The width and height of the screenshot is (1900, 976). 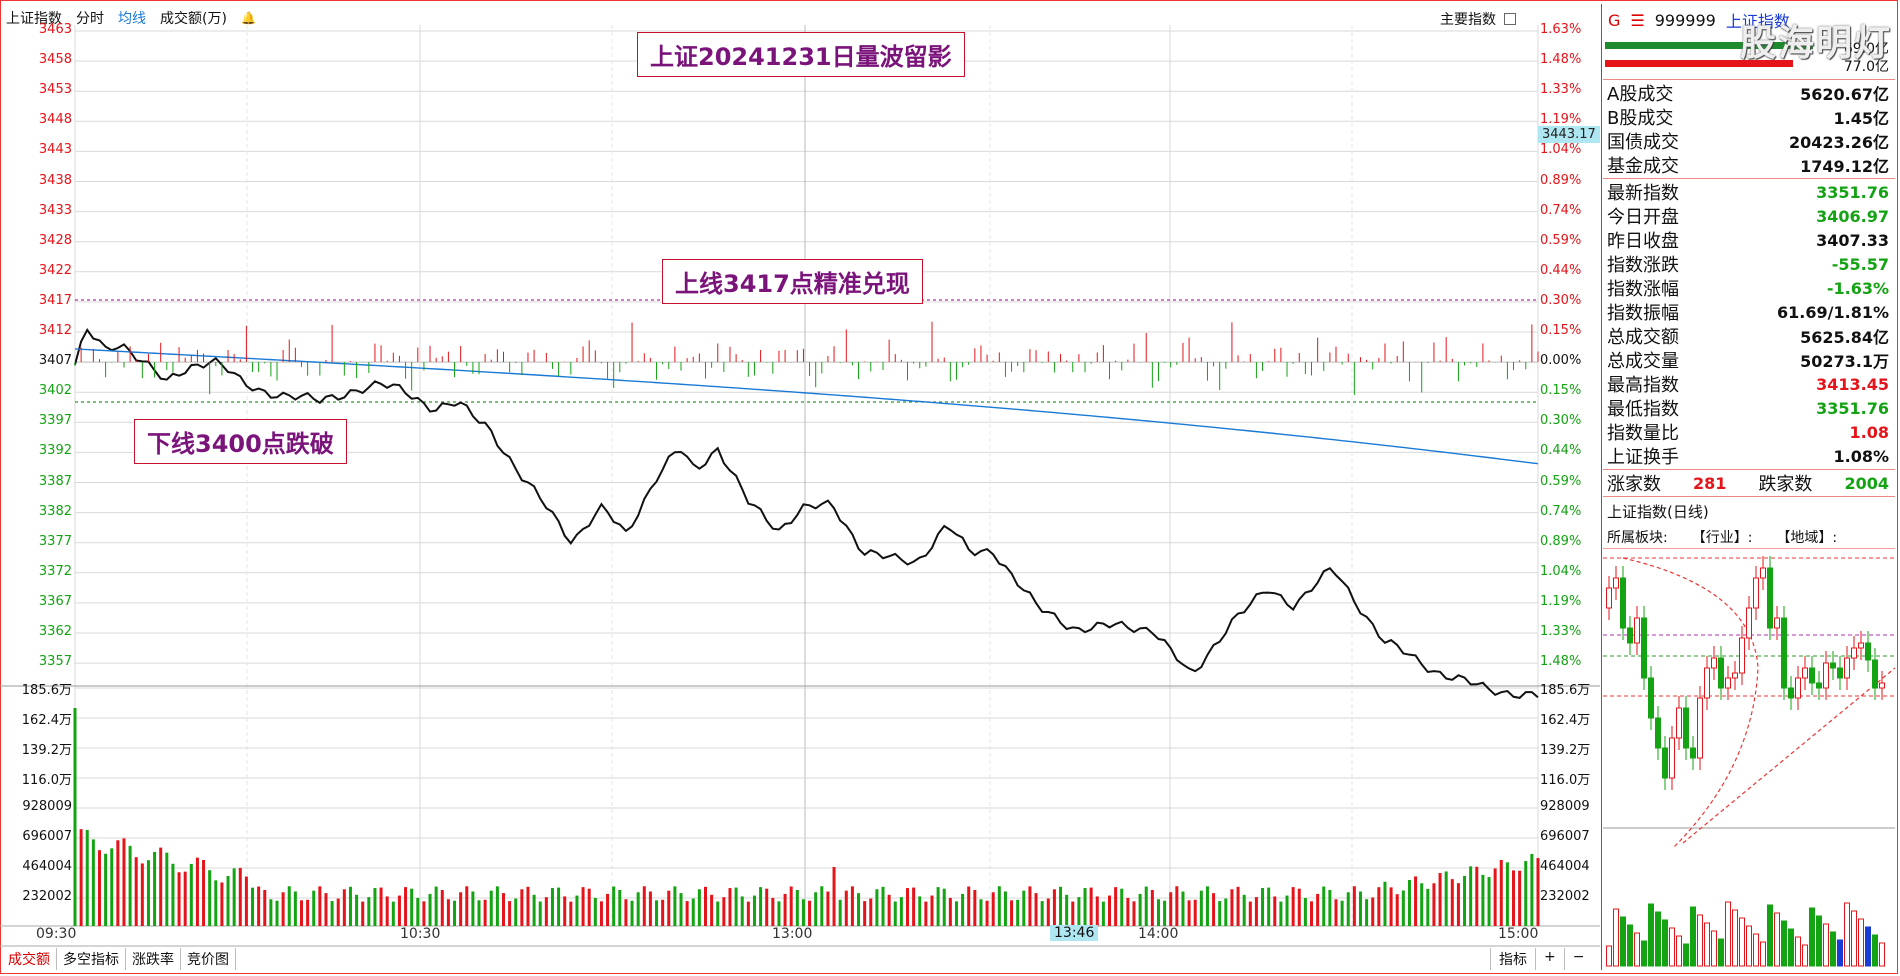 What do you see at coordinates (1852, 384) in the screenshot?
I see `row-value: 3413.45` at bounding box center [1852, 384].